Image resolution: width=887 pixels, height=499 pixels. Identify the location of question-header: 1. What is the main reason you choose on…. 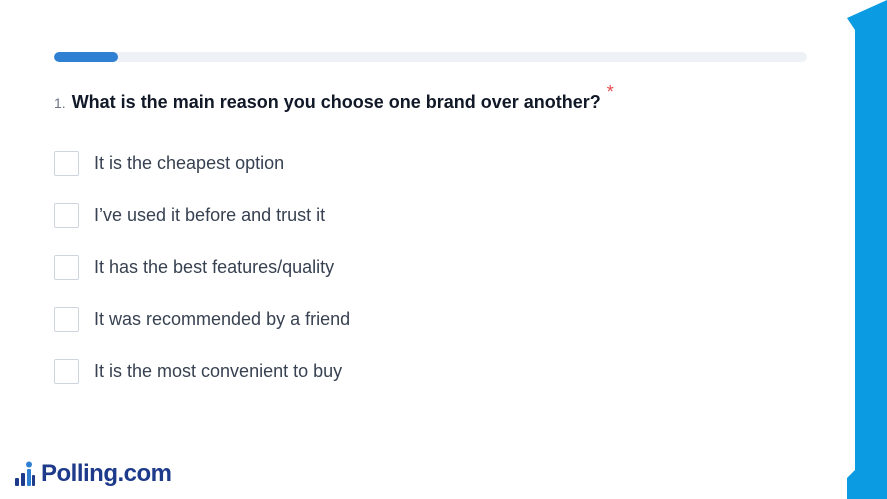
(334, 97).